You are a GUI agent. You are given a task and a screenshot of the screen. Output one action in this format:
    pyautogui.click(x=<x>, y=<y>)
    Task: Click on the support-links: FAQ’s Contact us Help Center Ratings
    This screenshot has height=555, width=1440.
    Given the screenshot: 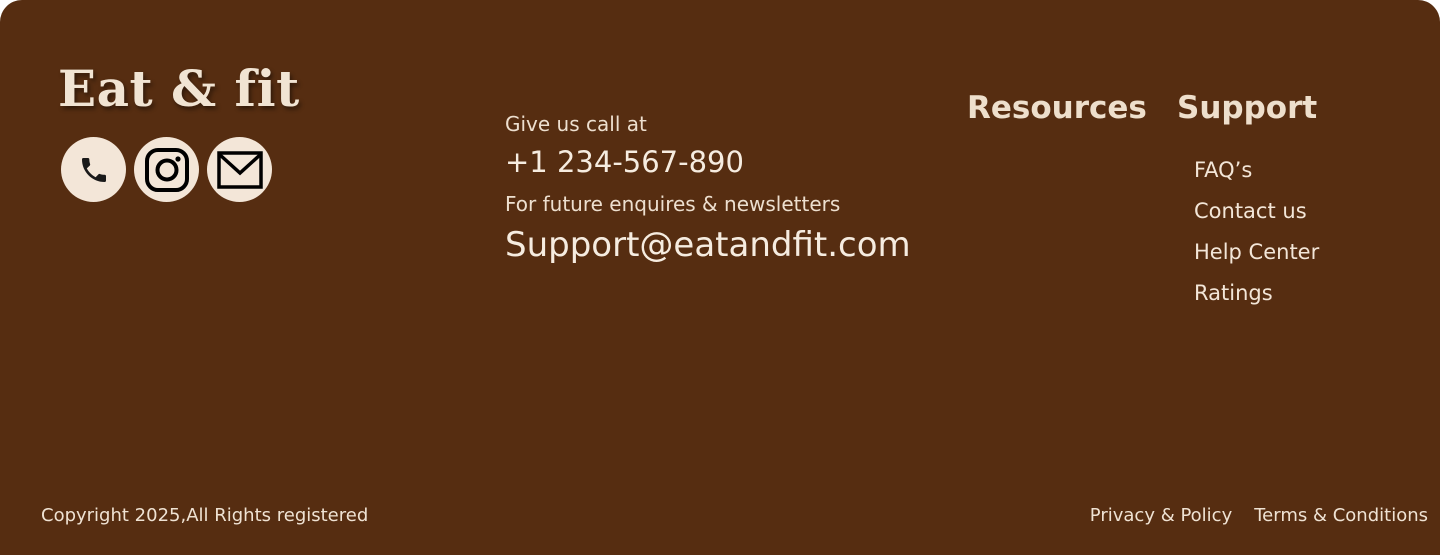 What is the action you would take?
    pyautogui.click(x=1256, y=232)
    